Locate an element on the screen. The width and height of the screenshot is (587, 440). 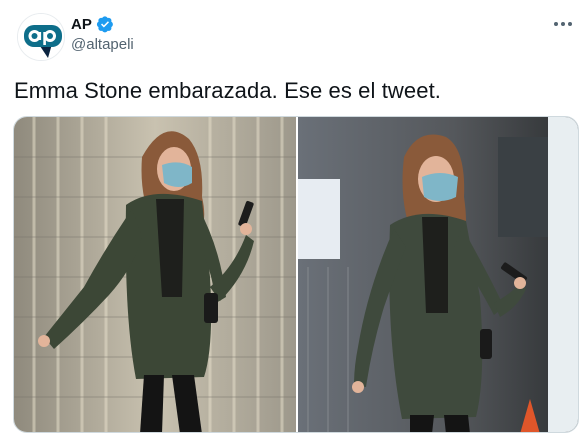
more-options-button is located at coordinates (563, 24).